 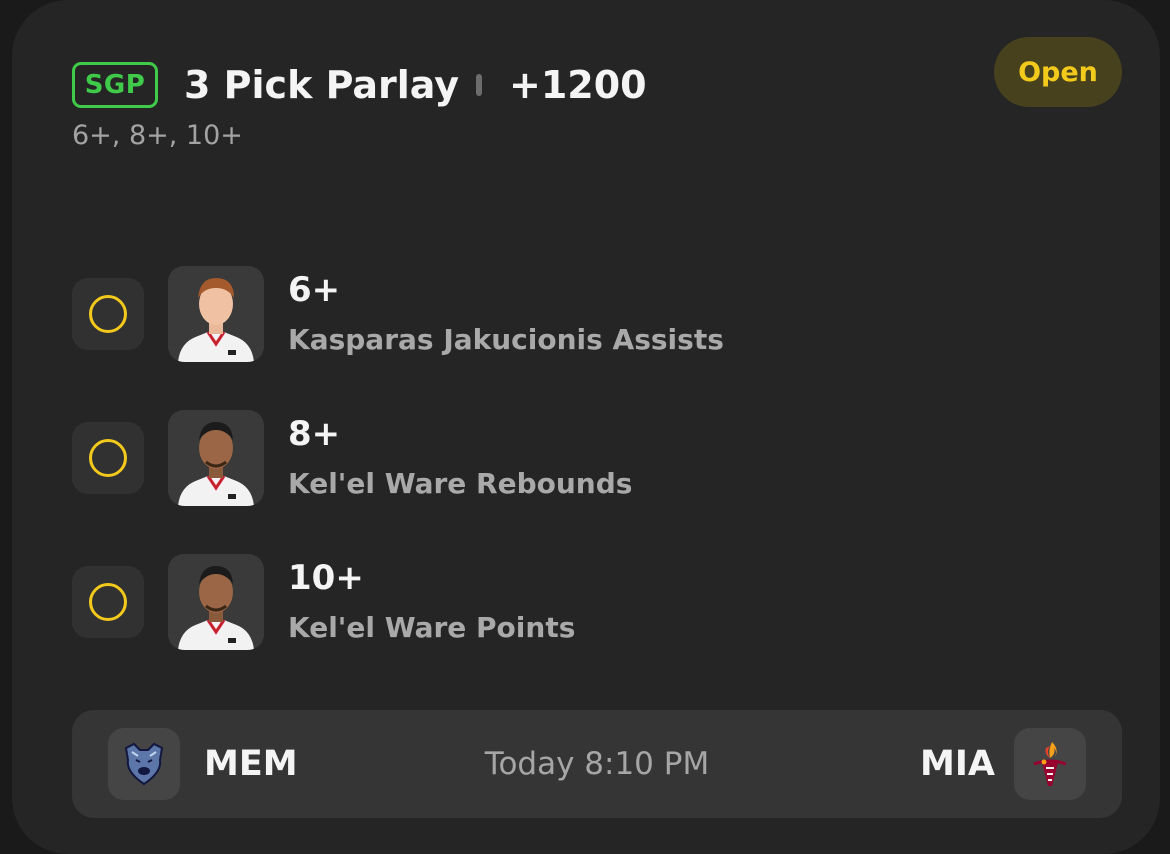 I want to click on leg-market: Kasparas Jakucionis Assists, so click(x=506, y=339).